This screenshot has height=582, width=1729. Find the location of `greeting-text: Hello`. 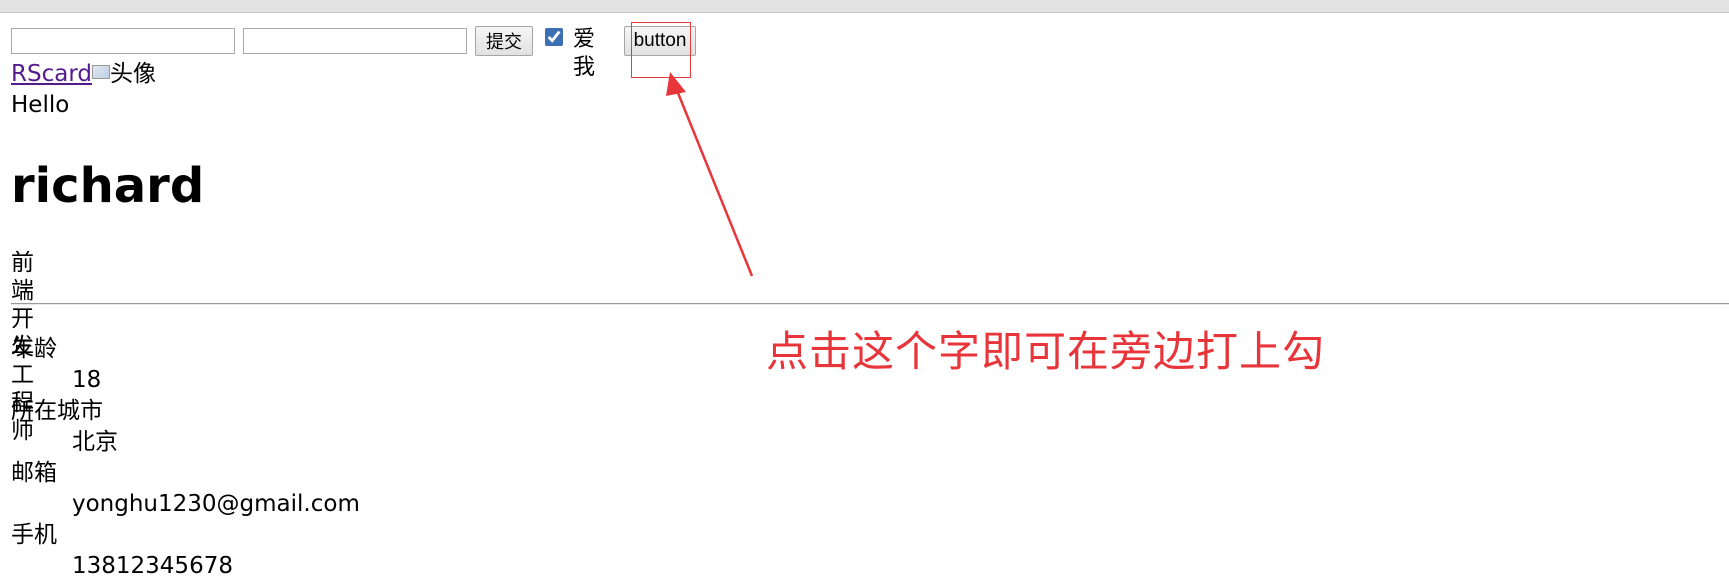

greeting-text: Hello is located at coordinates (40, 105).